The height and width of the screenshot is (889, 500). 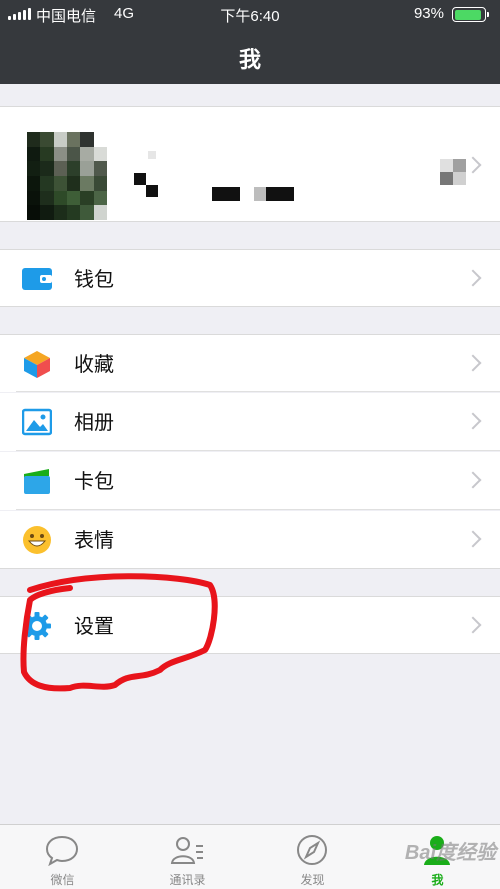 I want to click on tab-label: 通讯录, so click(x=187, y=880).